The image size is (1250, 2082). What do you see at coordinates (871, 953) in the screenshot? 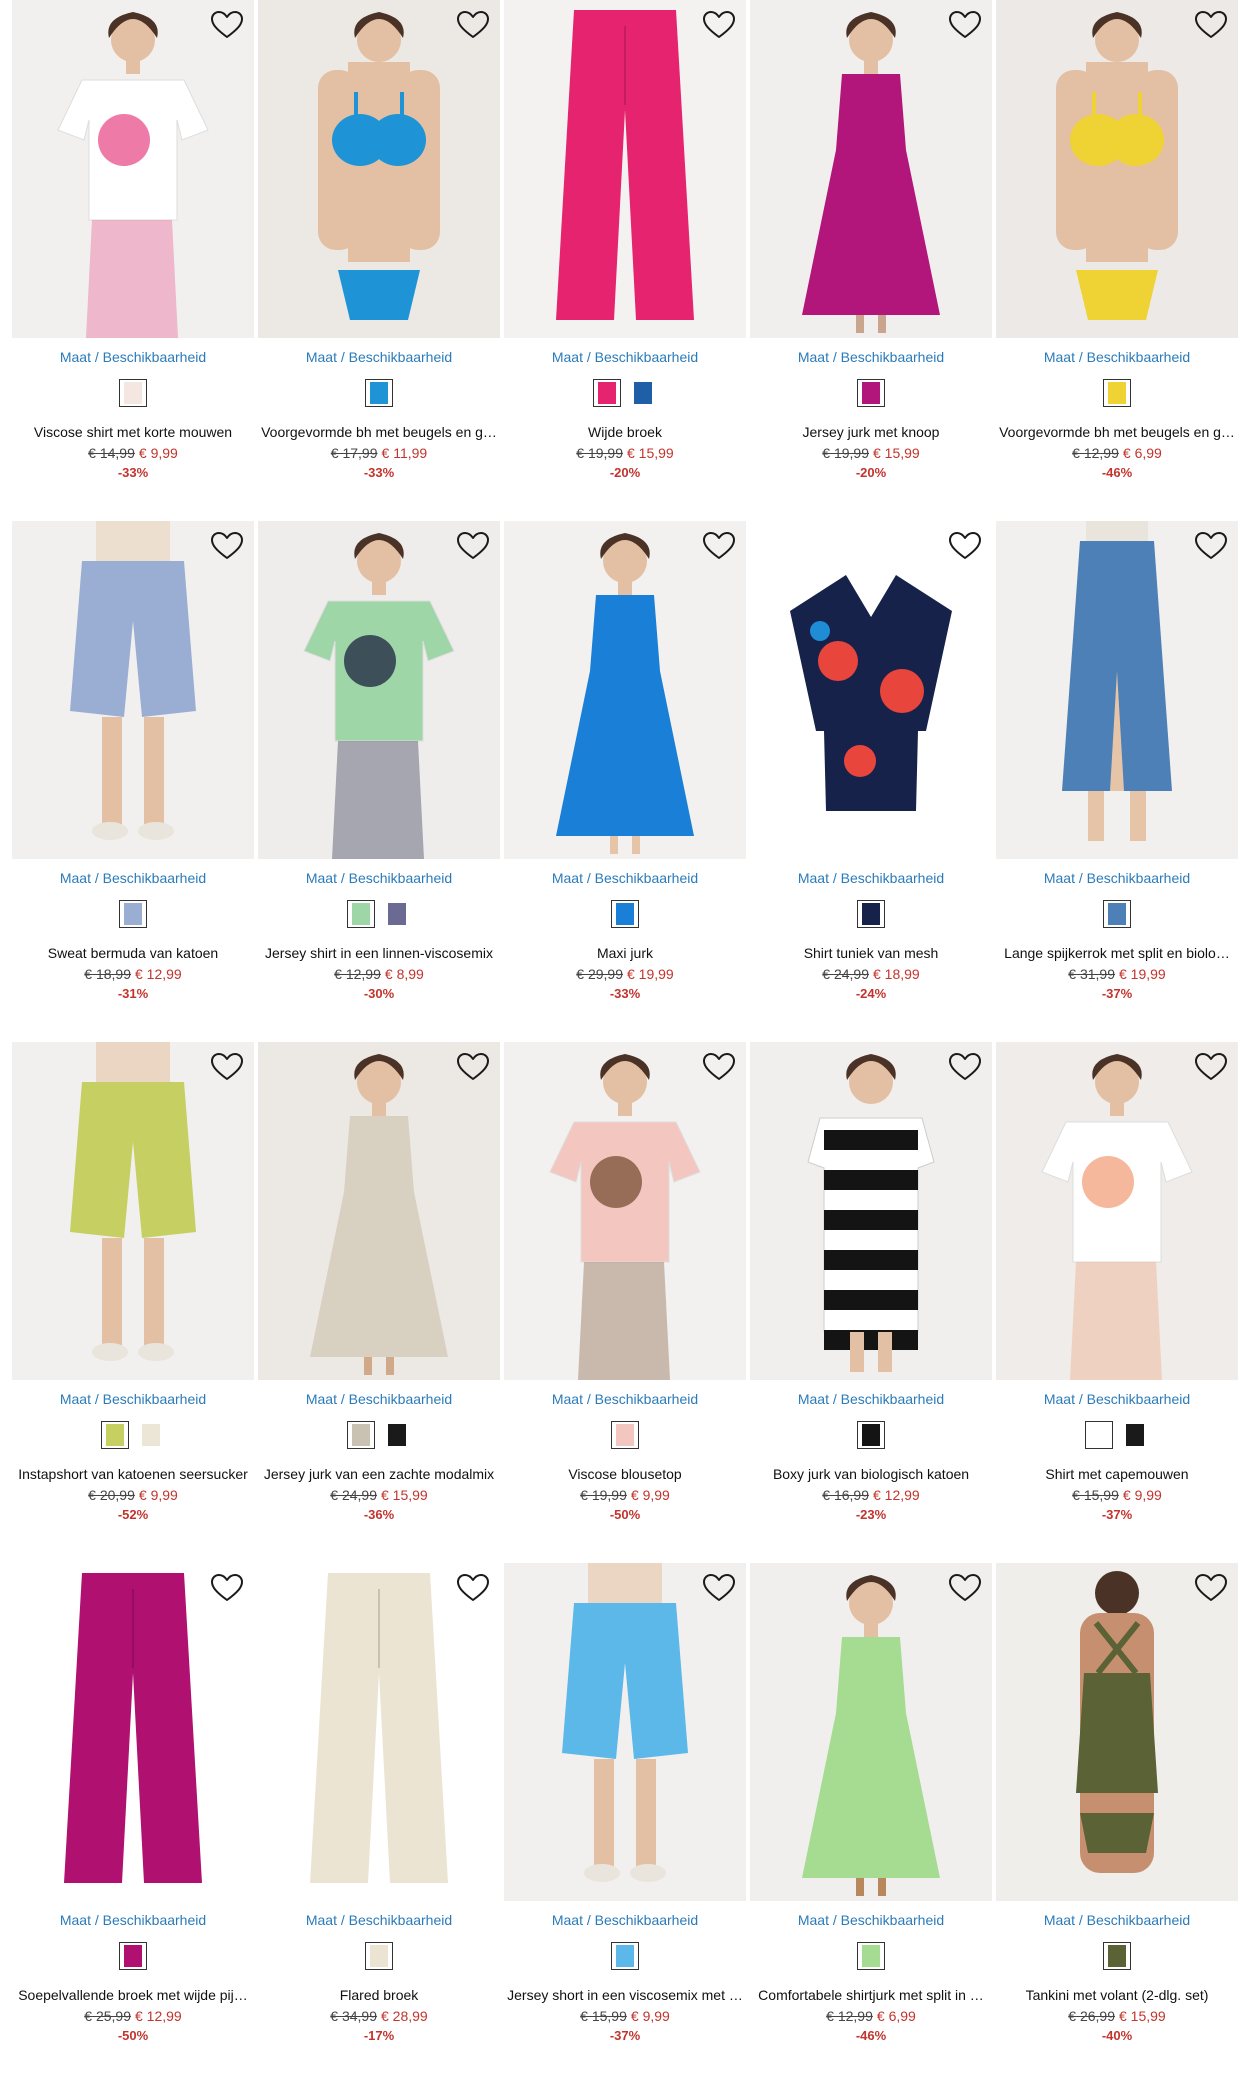
I see `product-name: Shirt tuniek van mesh` at bounding box center [871, 953].